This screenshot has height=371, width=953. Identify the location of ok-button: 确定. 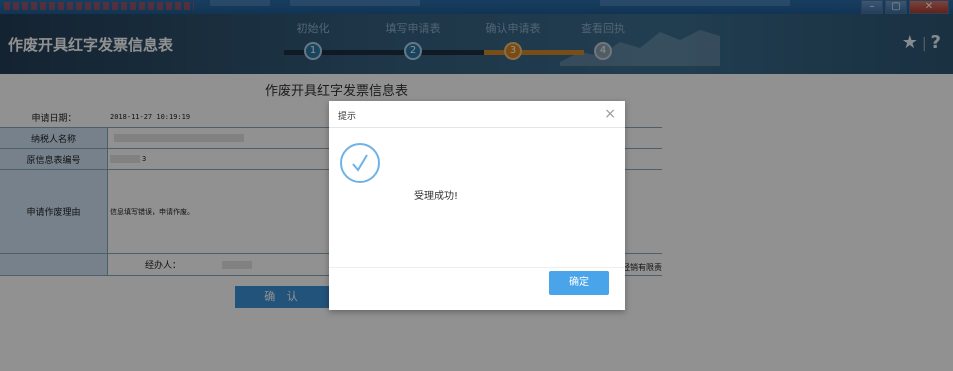
(579, 283).